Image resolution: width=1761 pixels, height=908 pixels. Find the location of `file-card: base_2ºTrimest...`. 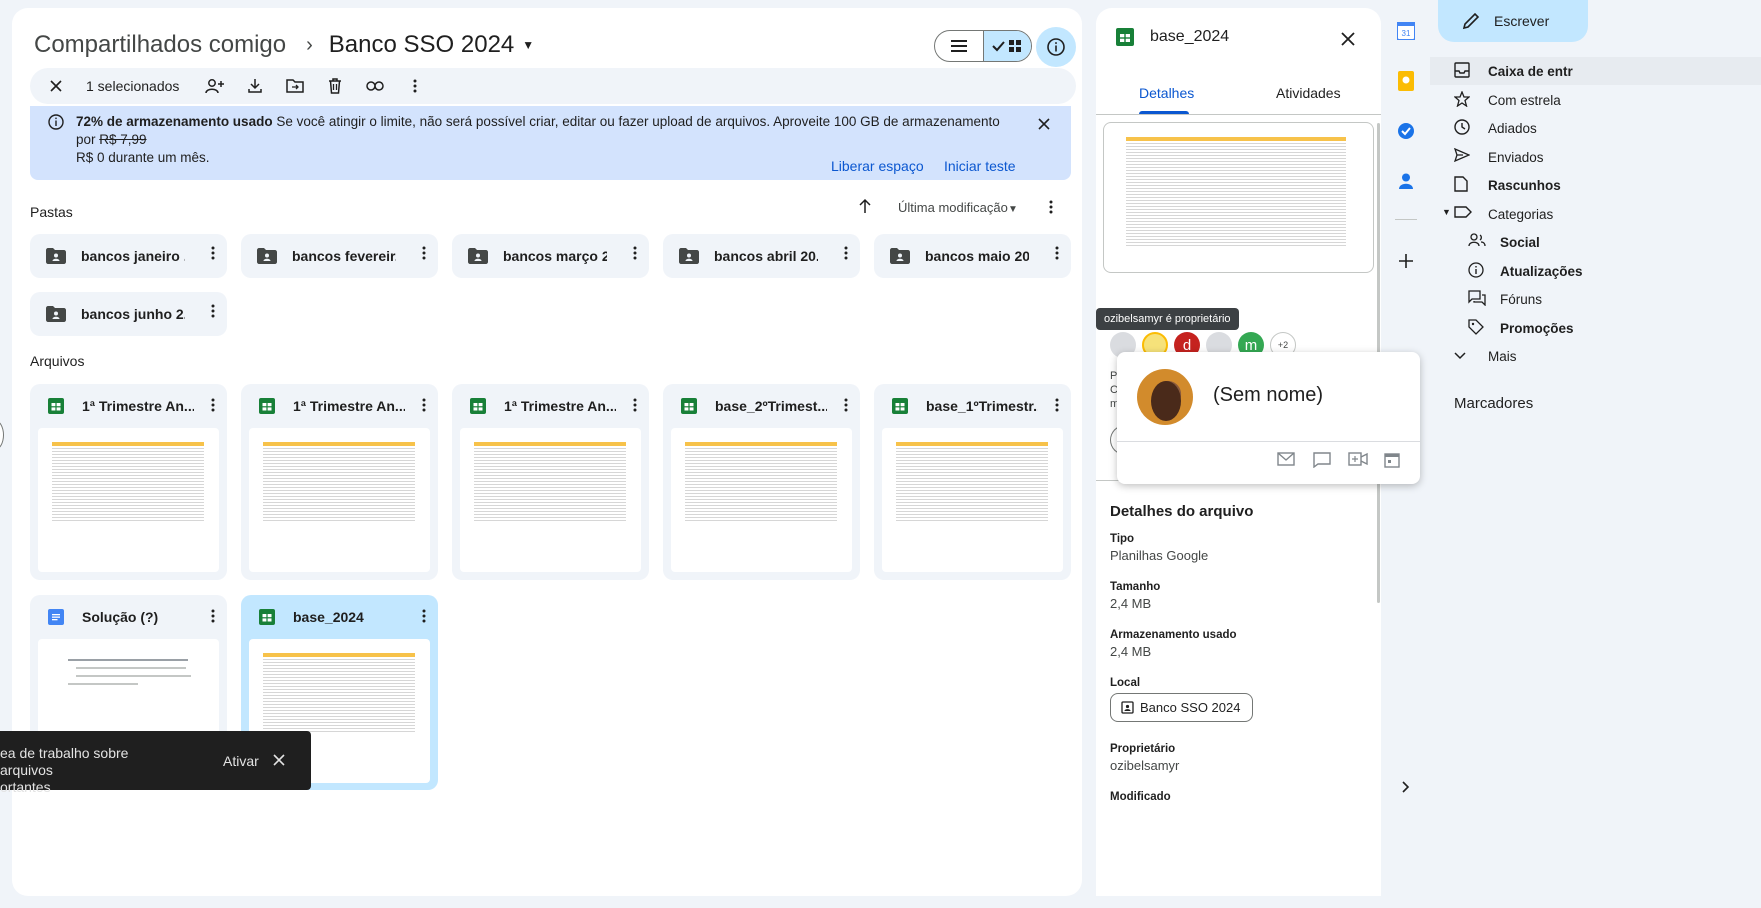

file-card: base_2ºTrimest... is located at coordinates (761, 482).